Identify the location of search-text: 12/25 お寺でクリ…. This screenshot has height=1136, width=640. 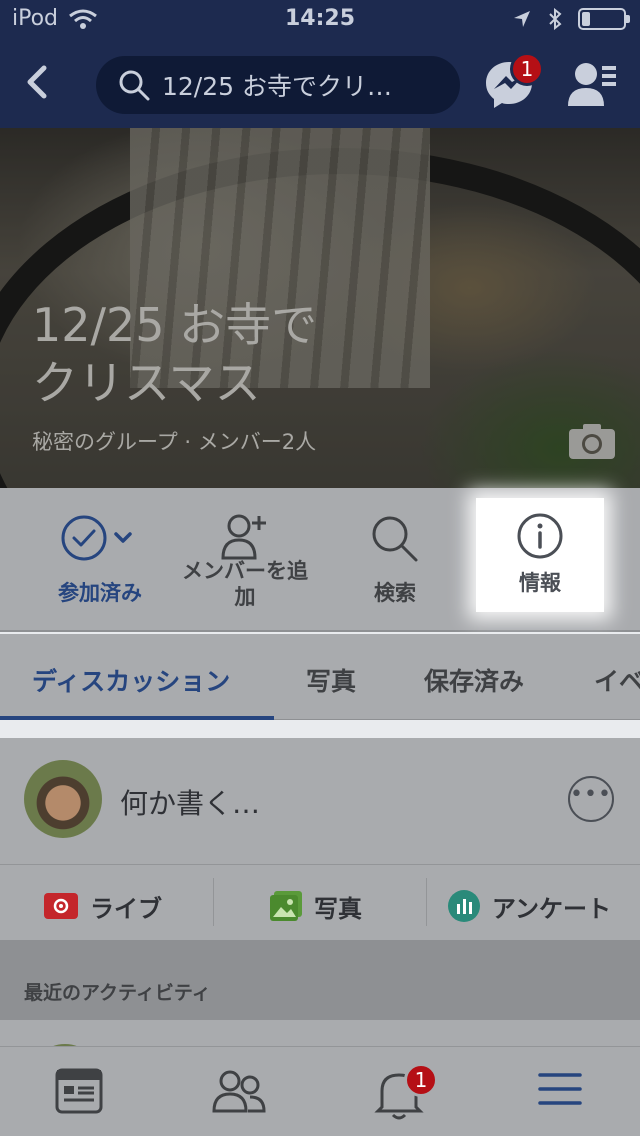
(277, 86).